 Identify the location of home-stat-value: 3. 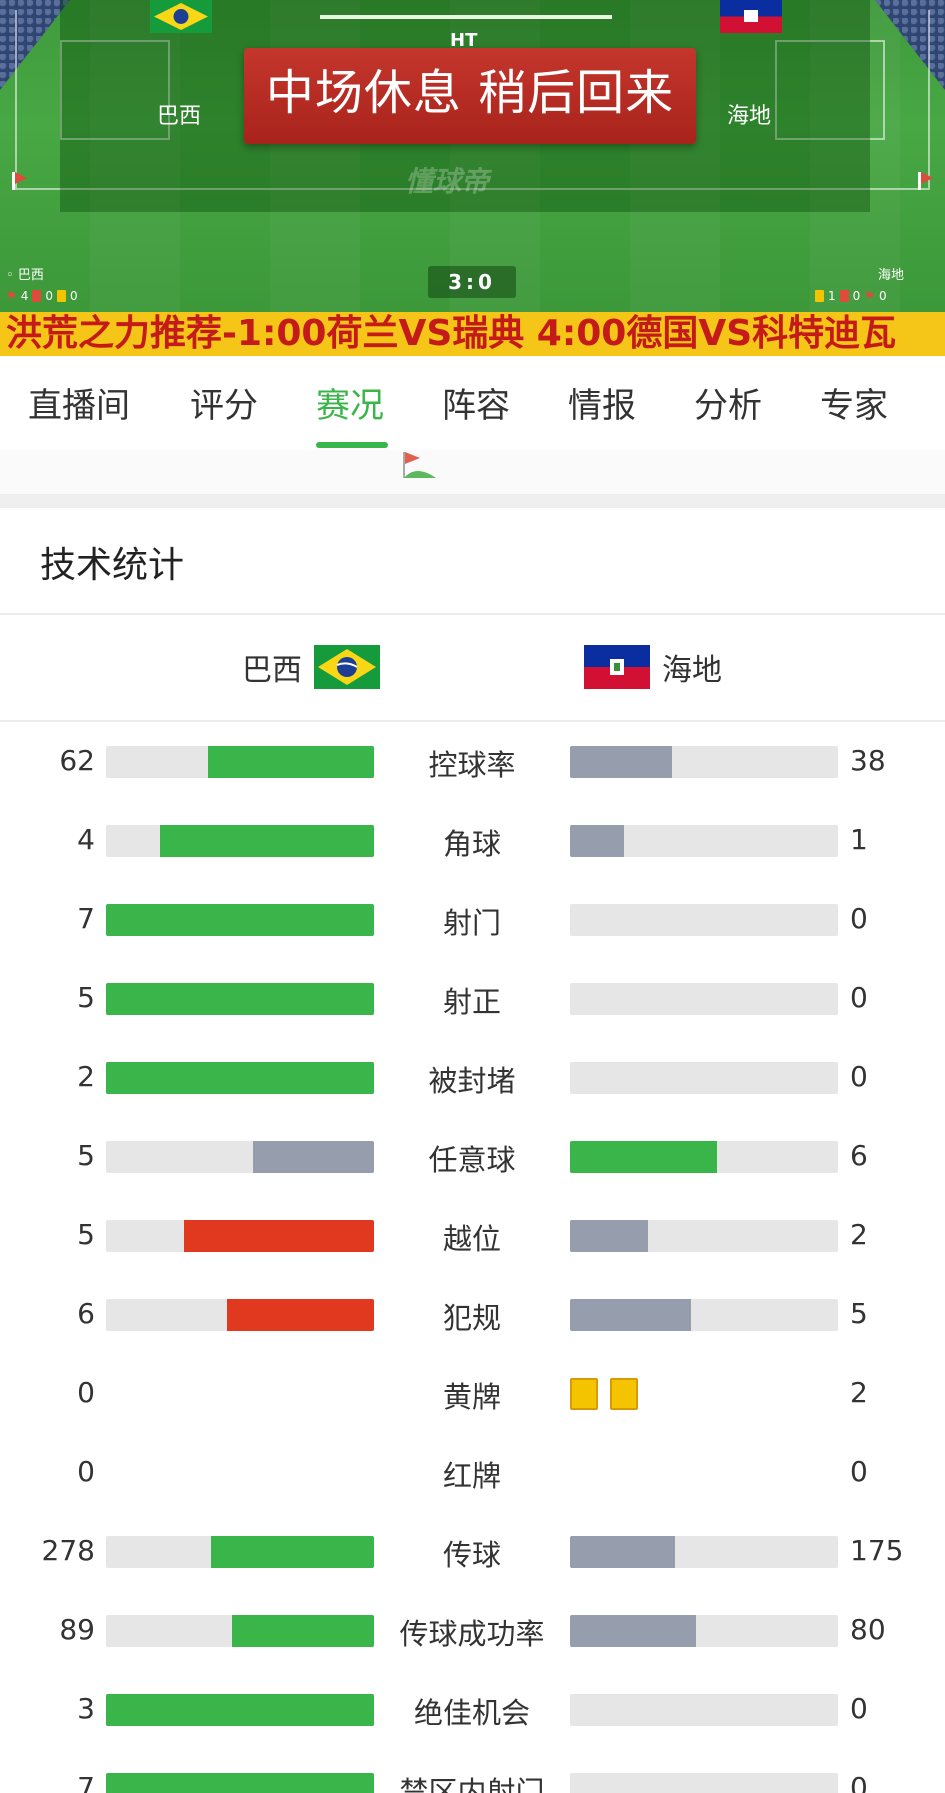
(86, 1708).